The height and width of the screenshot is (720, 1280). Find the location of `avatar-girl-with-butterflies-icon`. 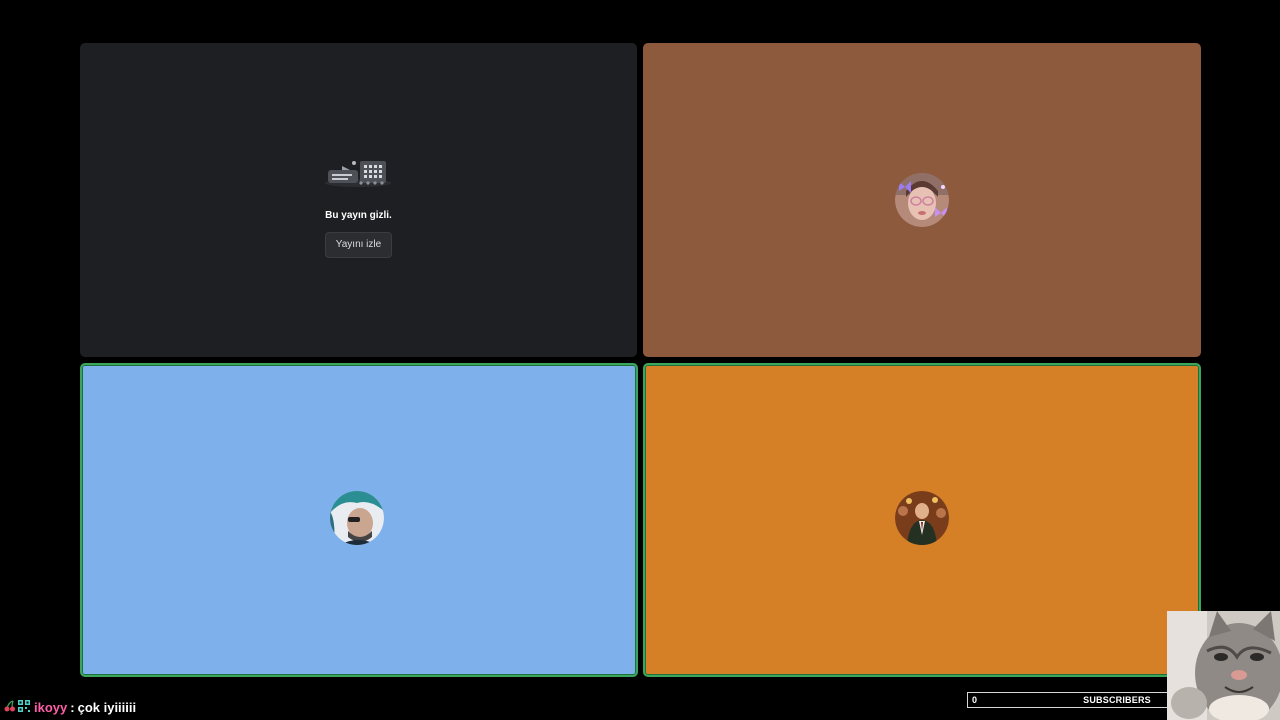

avatar-girl-with-butterflies-icon is located at coordinates (922, 200).